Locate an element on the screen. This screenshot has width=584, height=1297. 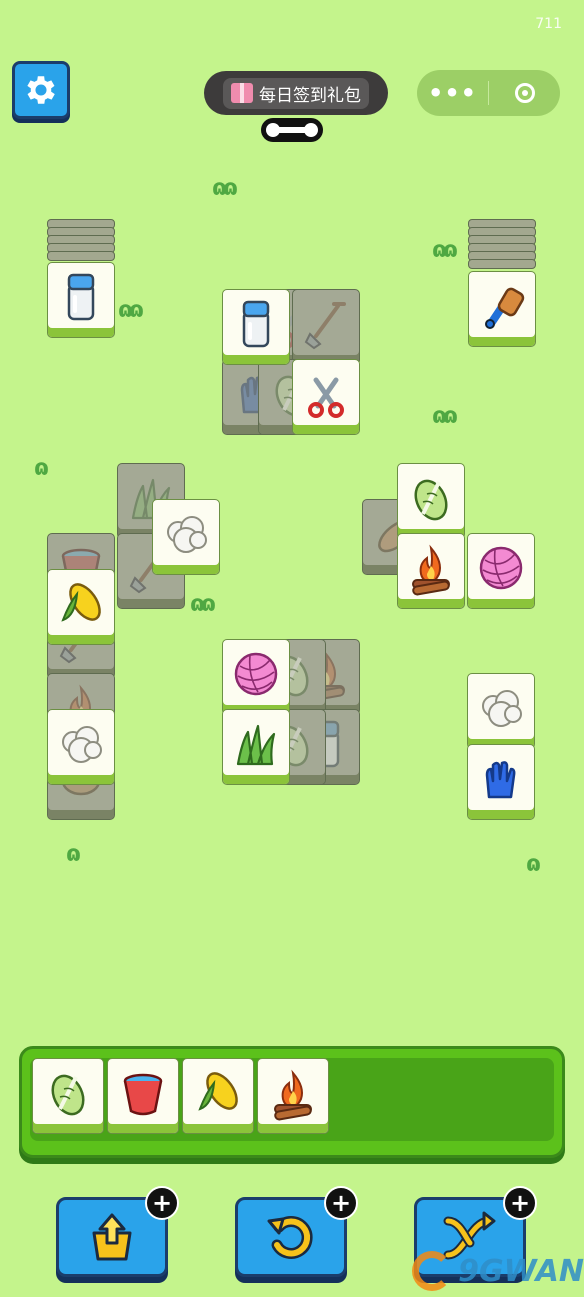
gift-icon is located at coordinates (242, 93).